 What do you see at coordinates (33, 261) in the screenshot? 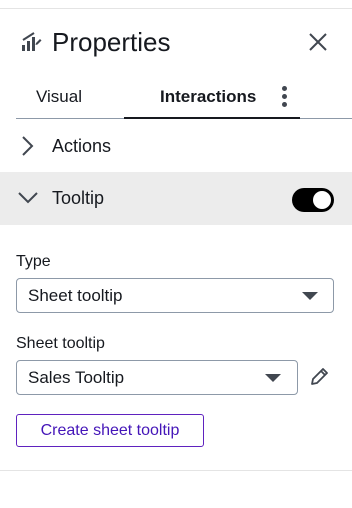
I see `type-label: Type` at bounding box center [33, 261].